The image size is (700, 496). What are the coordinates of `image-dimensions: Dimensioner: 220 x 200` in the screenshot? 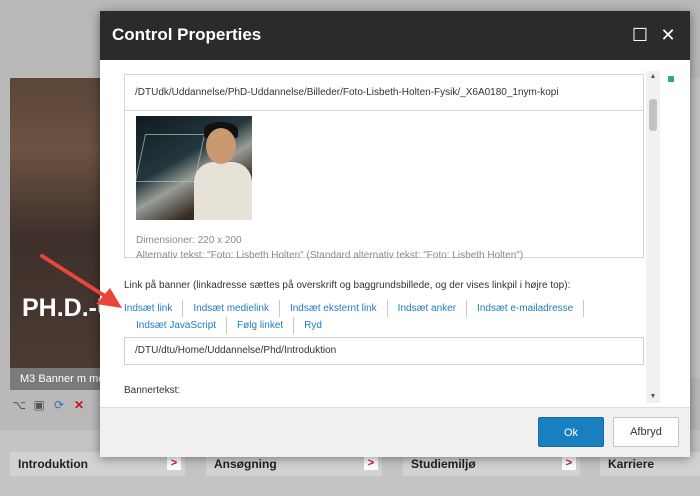 It's located at (189, 240).